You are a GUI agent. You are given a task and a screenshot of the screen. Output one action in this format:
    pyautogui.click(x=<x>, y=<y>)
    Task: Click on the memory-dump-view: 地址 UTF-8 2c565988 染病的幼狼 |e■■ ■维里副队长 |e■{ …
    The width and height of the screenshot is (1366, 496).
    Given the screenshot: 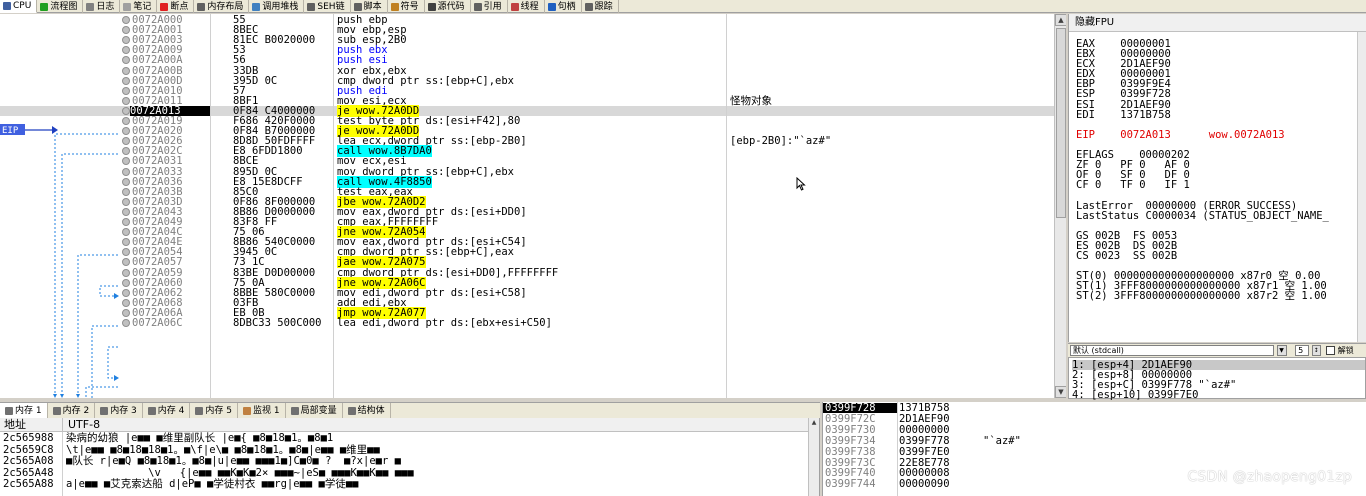 What is the action you would take?
    pyautogui.click(x=410, y=457)
    